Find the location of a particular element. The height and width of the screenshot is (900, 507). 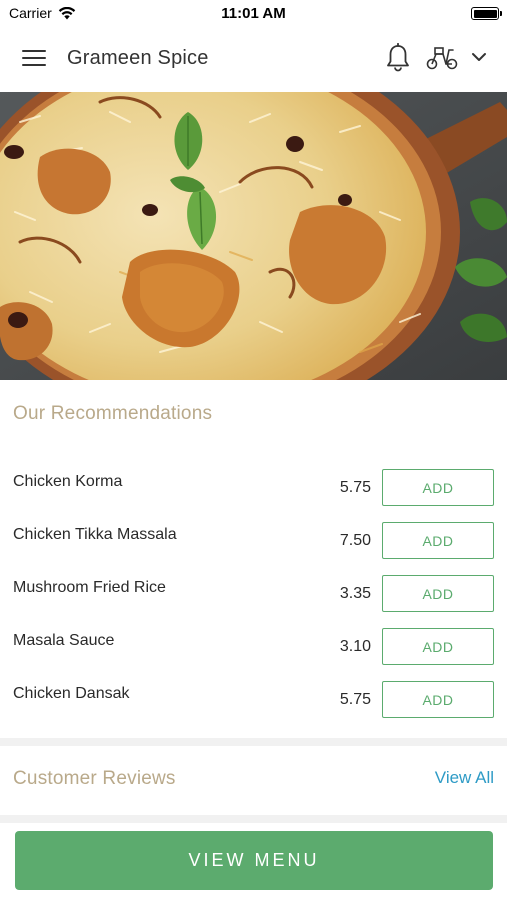

status-bar: Carrier 11:01 AM is located at coordinates (253, 14).